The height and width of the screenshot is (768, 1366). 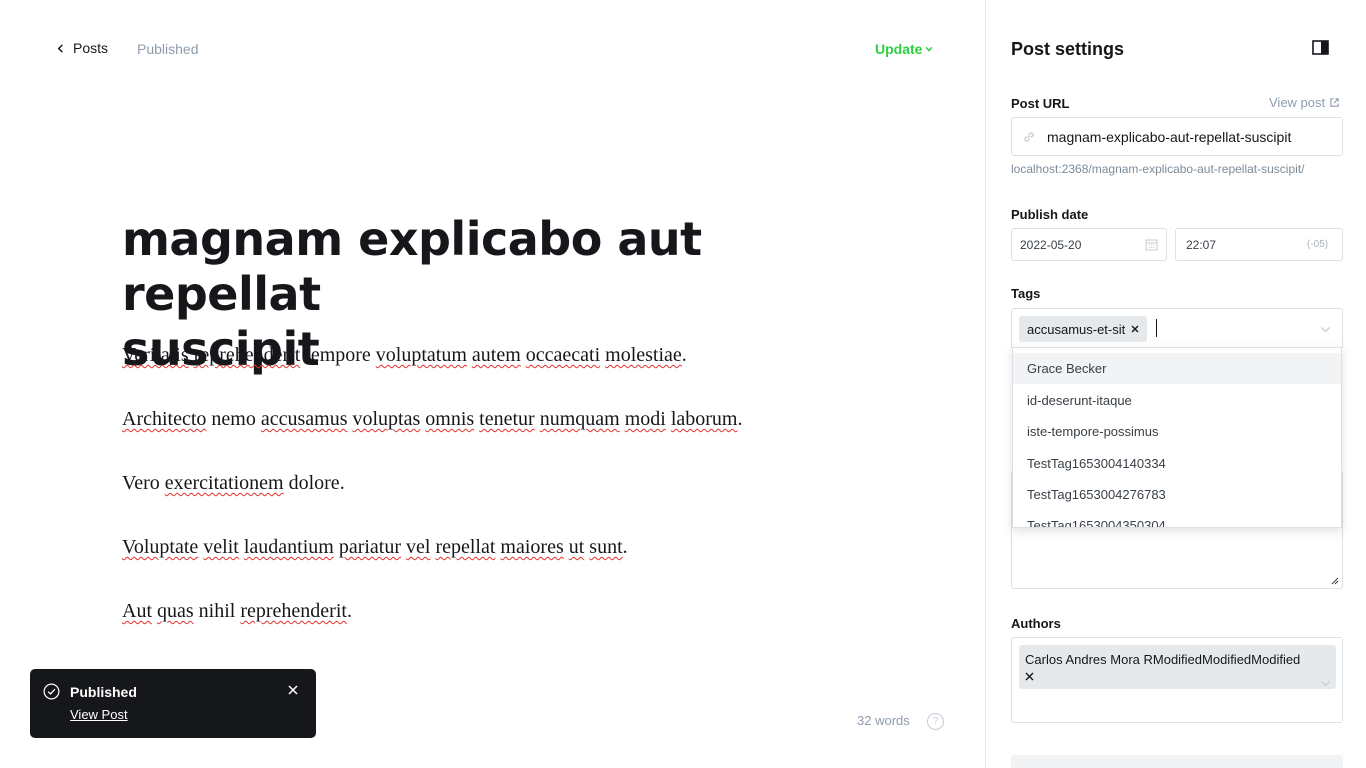 I want to click on tags-field: accusamus-et-sit, so click(x=1177, y=328).